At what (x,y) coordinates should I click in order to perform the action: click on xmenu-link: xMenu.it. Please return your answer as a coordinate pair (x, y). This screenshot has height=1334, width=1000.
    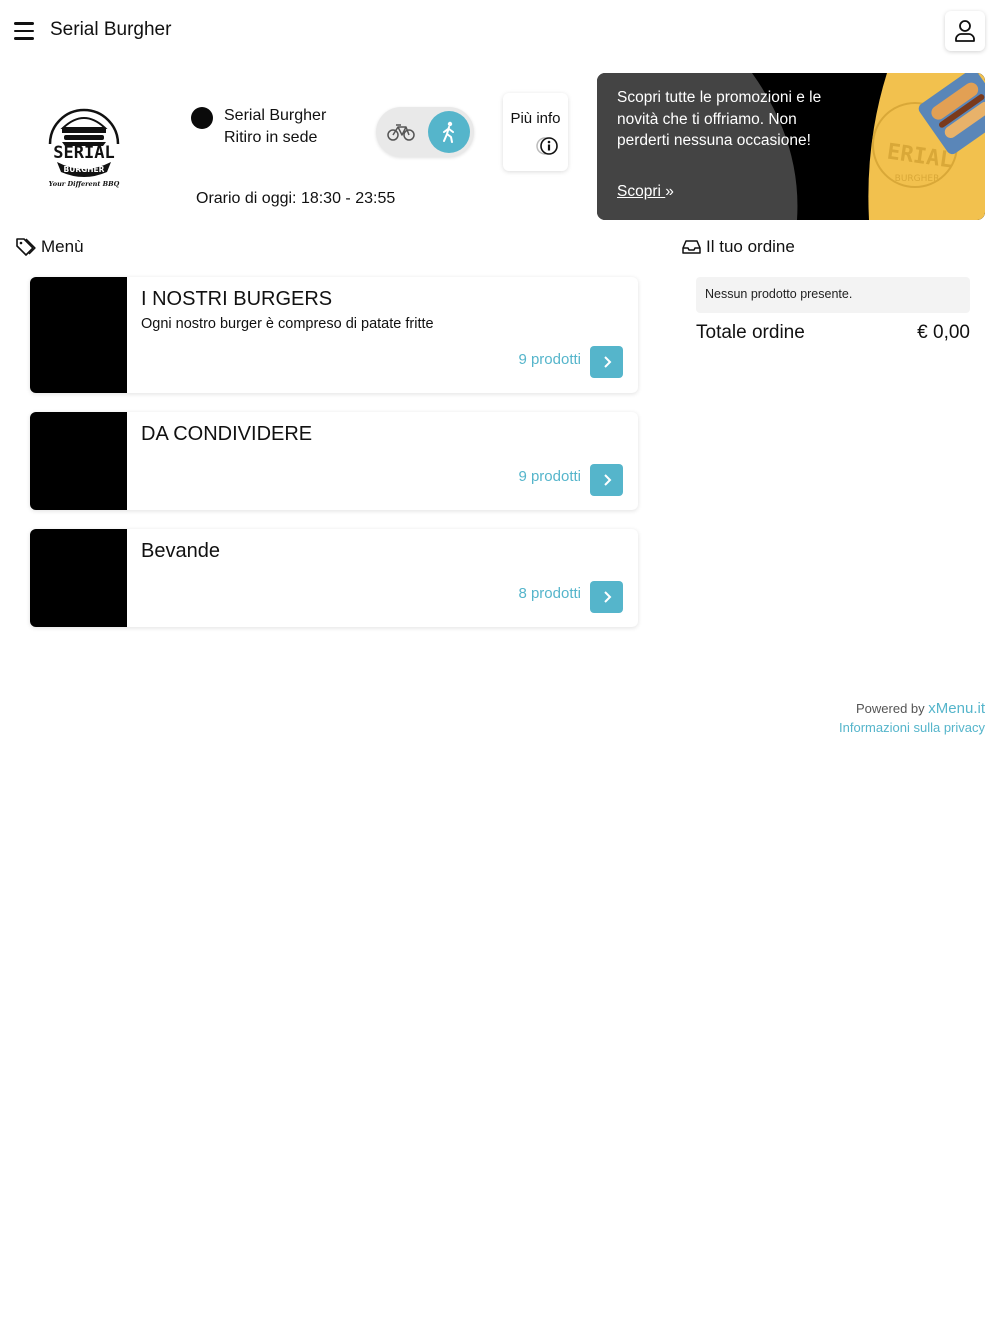
    Looking at the image, I should click on (956, 708).